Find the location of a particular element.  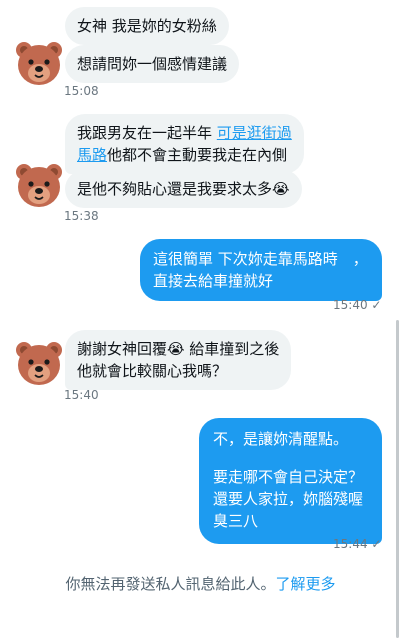

message-text: 他都不會主動要我走在內側 is located at coordinates (197, 155).